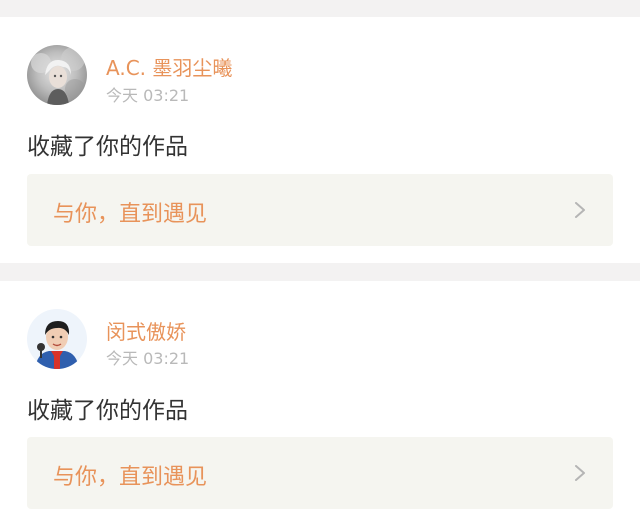  What do you see at coordinates (146, 330) in the screenshot?
I see `username: 闵式傲娇` at bounding box center [146, 330].